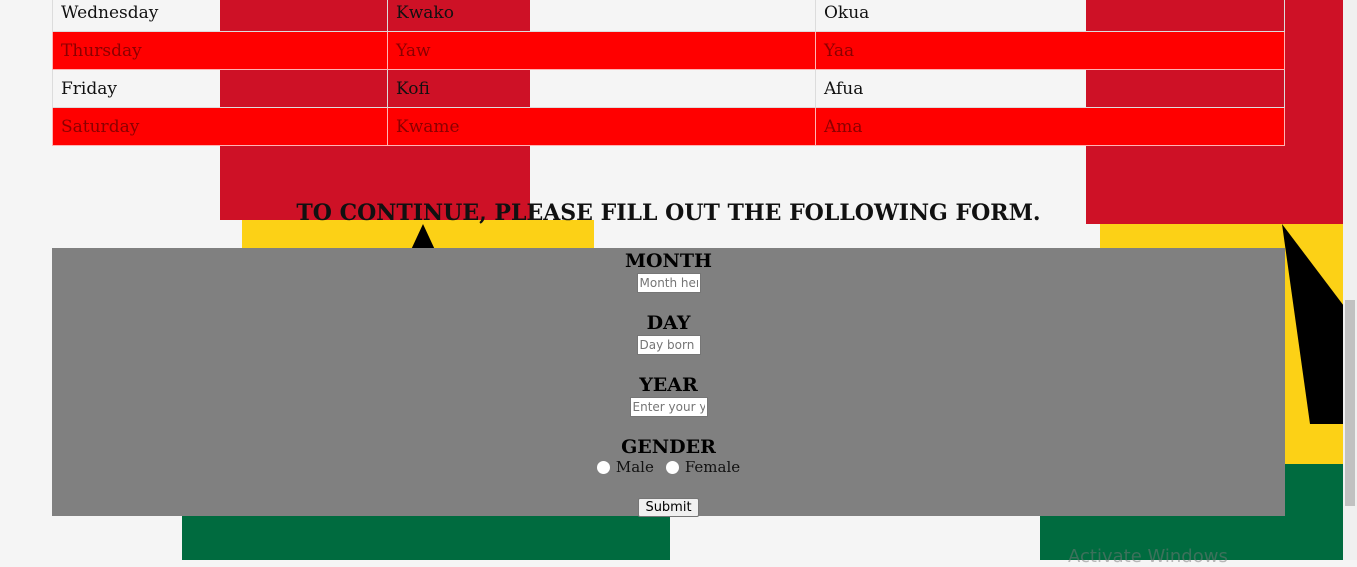 The image size is (1357, 567). Describe the element at coordinates (1050, 126) in the screenshot. I see `table-cell-female: Ama` at that location.